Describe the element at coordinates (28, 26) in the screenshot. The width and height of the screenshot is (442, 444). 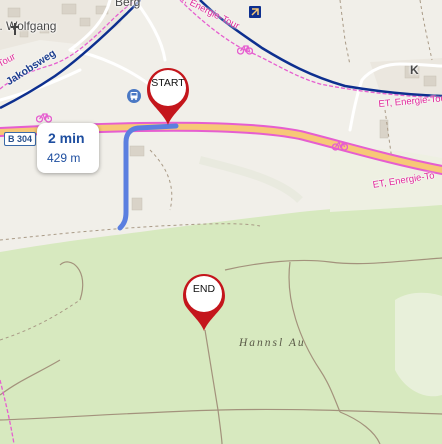
I see `place-label-st-wolfgang: St. Wolfgang` at that location.